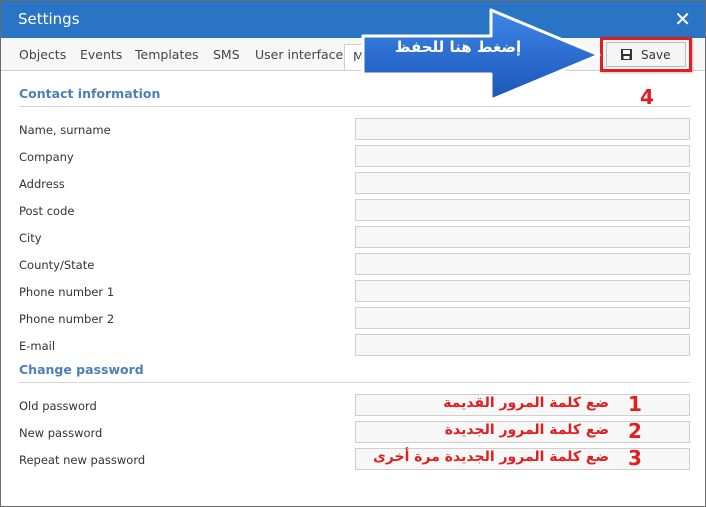 The height and width of the screenshot is (507, 706). What do you see at coordinates (526, 403) in the screenshot?
I see `step-1-annotation: ضع كلمة المرور القديمة` at bounding box center [526, 403].